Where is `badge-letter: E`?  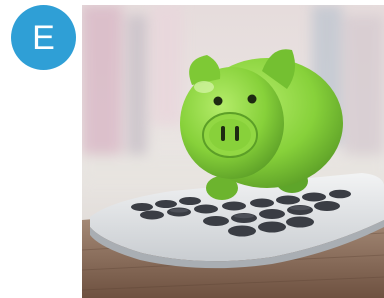
badge-letter: E is located at coordinates (43, 37).